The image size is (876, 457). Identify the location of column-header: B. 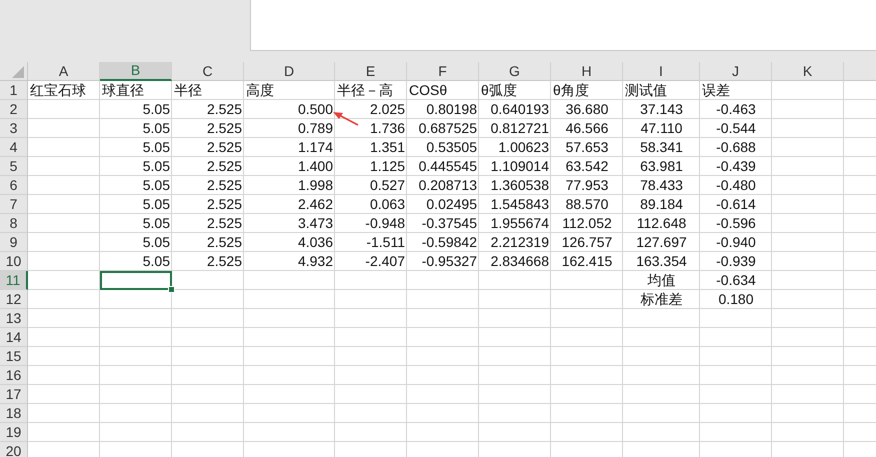
(136, 71).